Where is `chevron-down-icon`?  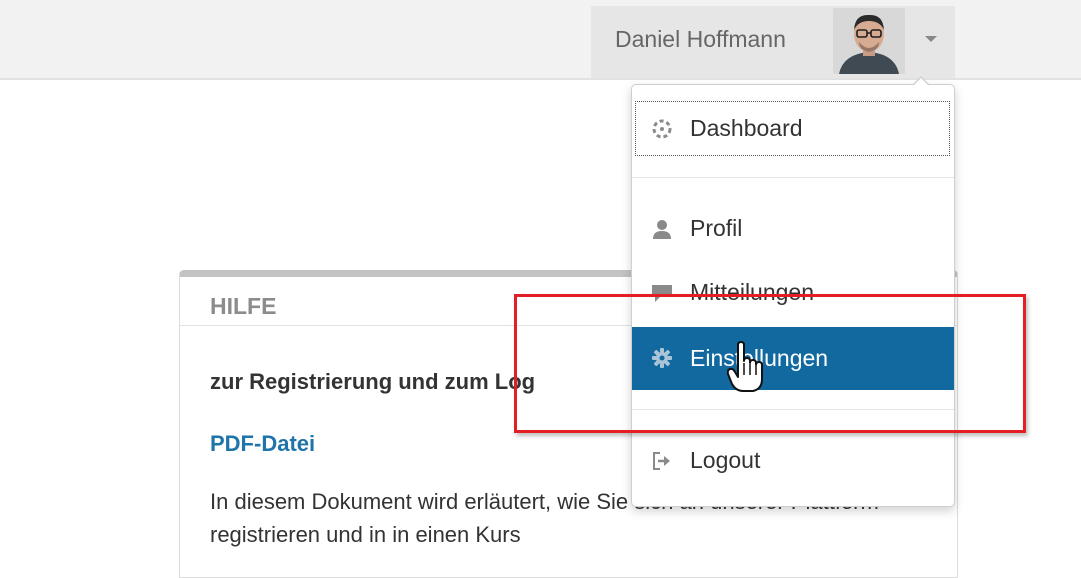
chevron-down-icon is located at coordinates (931, 39).